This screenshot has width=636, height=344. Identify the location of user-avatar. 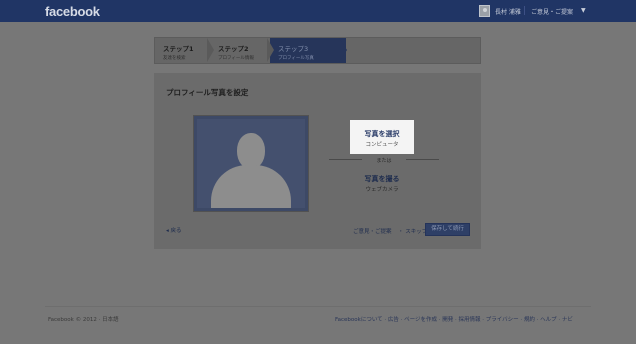
(484, 11).